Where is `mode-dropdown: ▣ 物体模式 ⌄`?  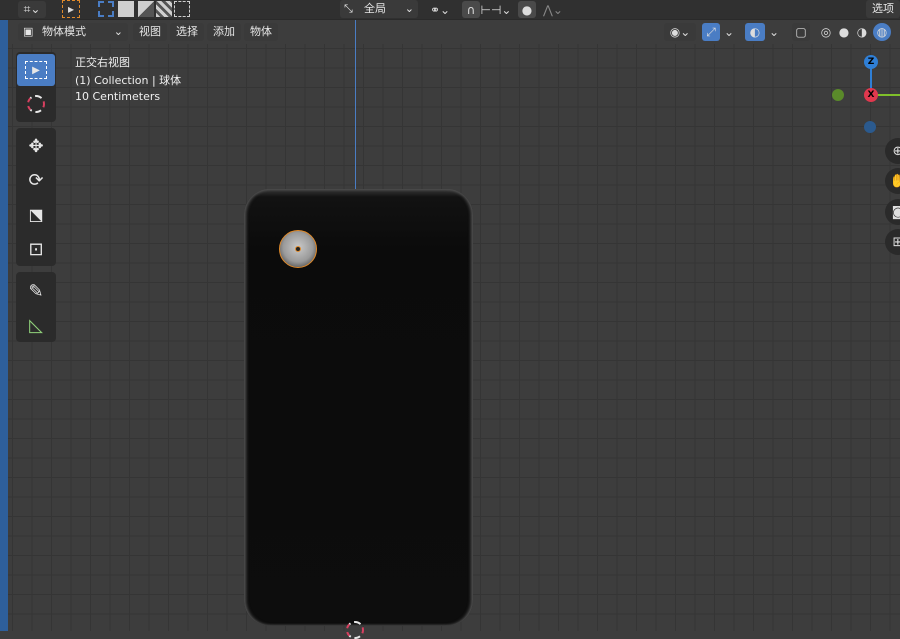 mode-dropdown: ▣ 物体模式 ⌄ is located at coordinates (73, 32).